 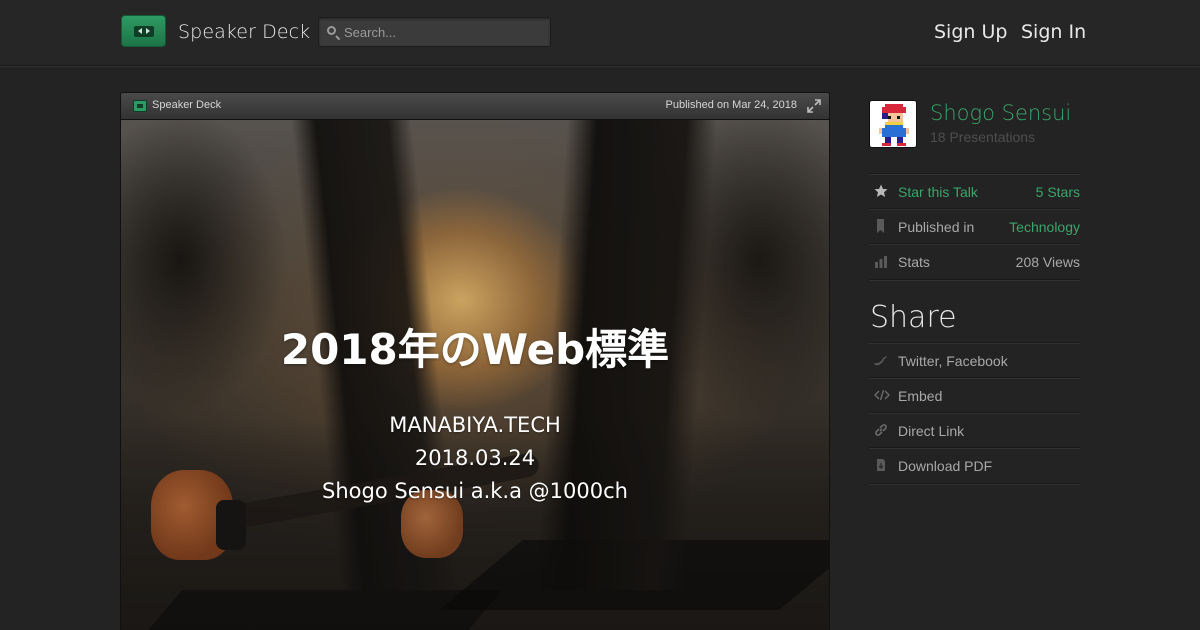 I want to click on code-icon, so click(x=882, y=395).